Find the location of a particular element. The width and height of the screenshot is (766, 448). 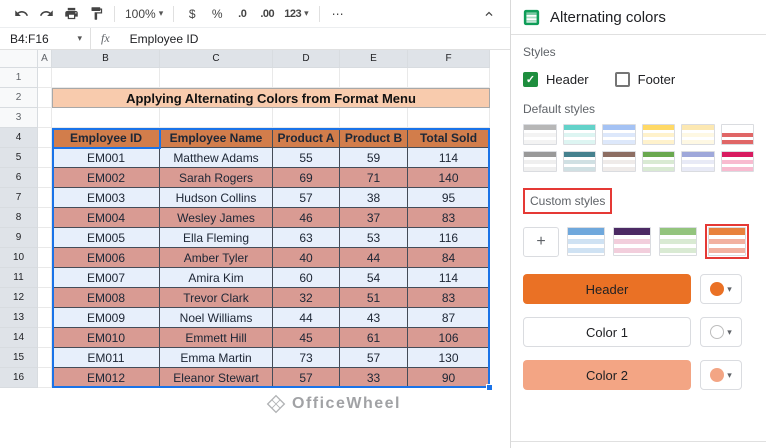

header-style-button: Header is located at coordinates (607, 289).